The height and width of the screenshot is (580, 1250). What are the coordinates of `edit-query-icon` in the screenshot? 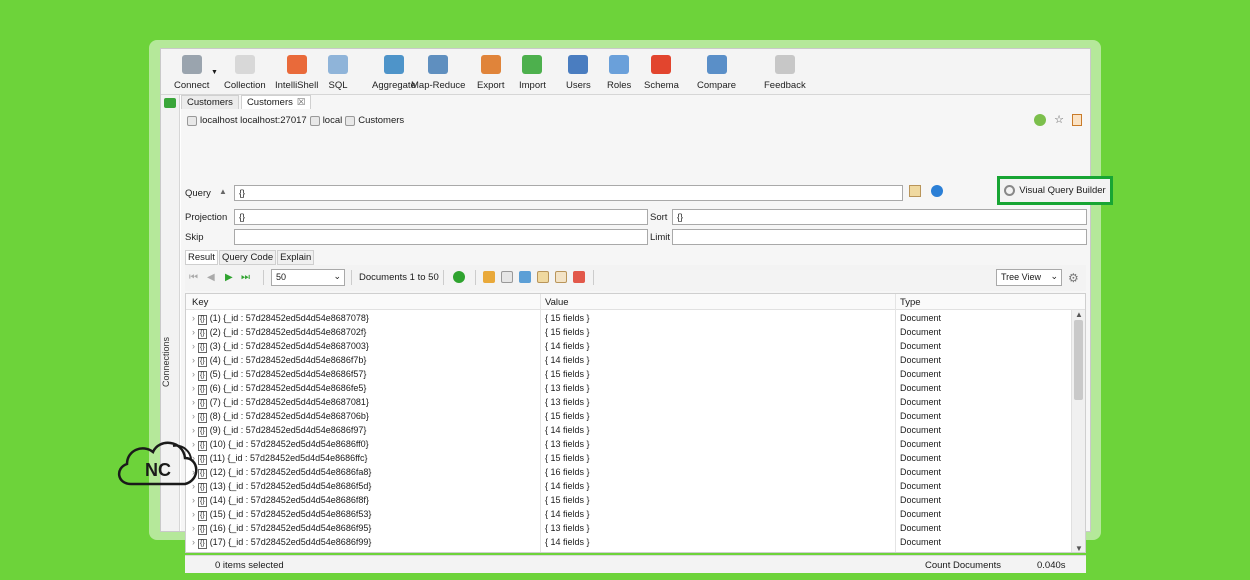 It's located at (915, 191).